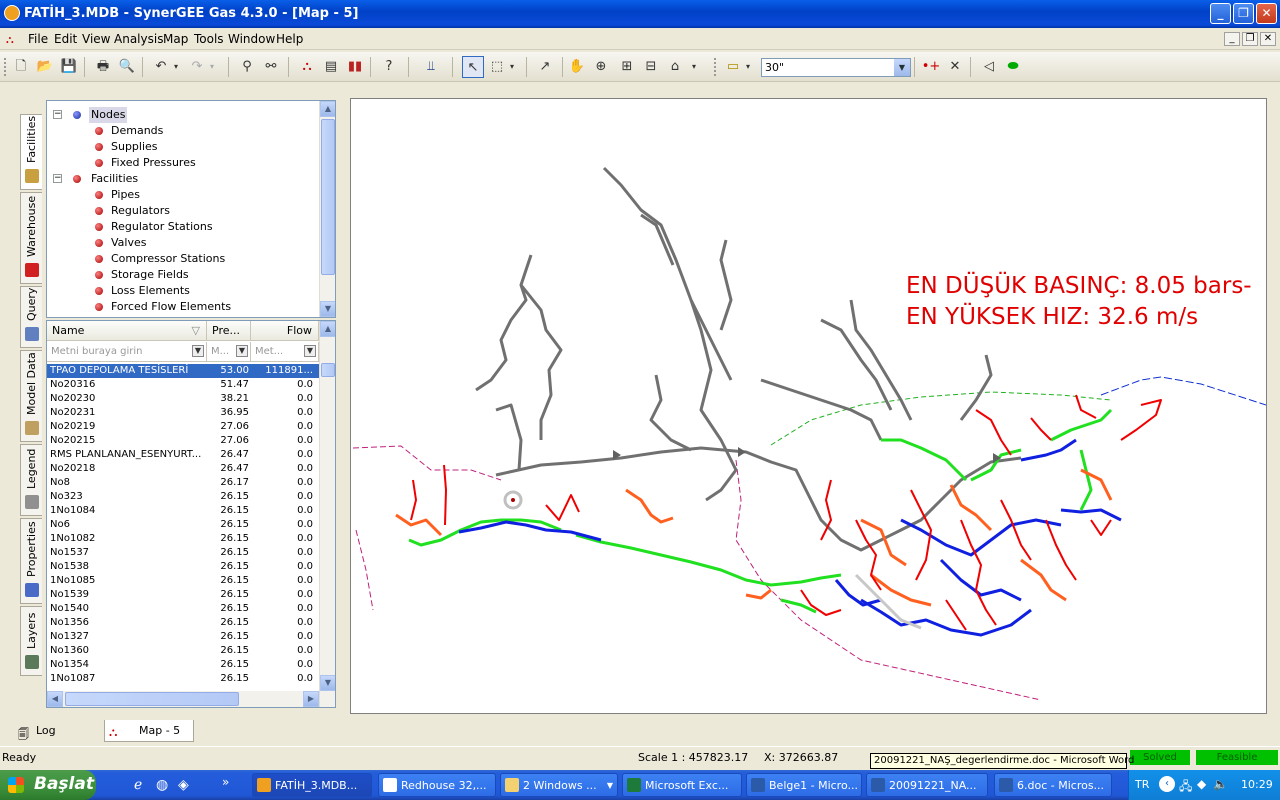 Image resolution: width=1280 pixels, height=800 pixels. What do you see at coordinates (1250, 39) in the screenshot?
I see `mdi-restore-button: ❐` at bounding box center [1250, 39].